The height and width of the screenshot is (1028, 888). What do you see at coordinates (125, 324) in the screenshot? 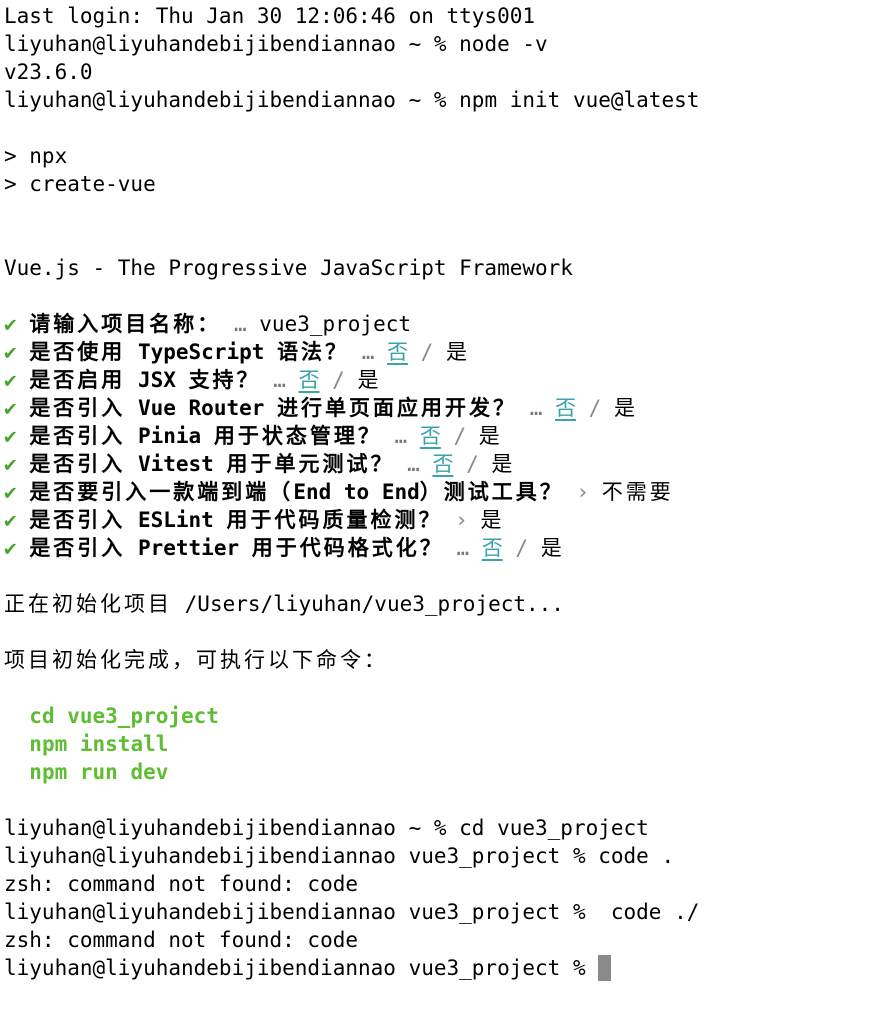
I see `question-text: 请输入项目名称：` at bounding box center [125, 324].